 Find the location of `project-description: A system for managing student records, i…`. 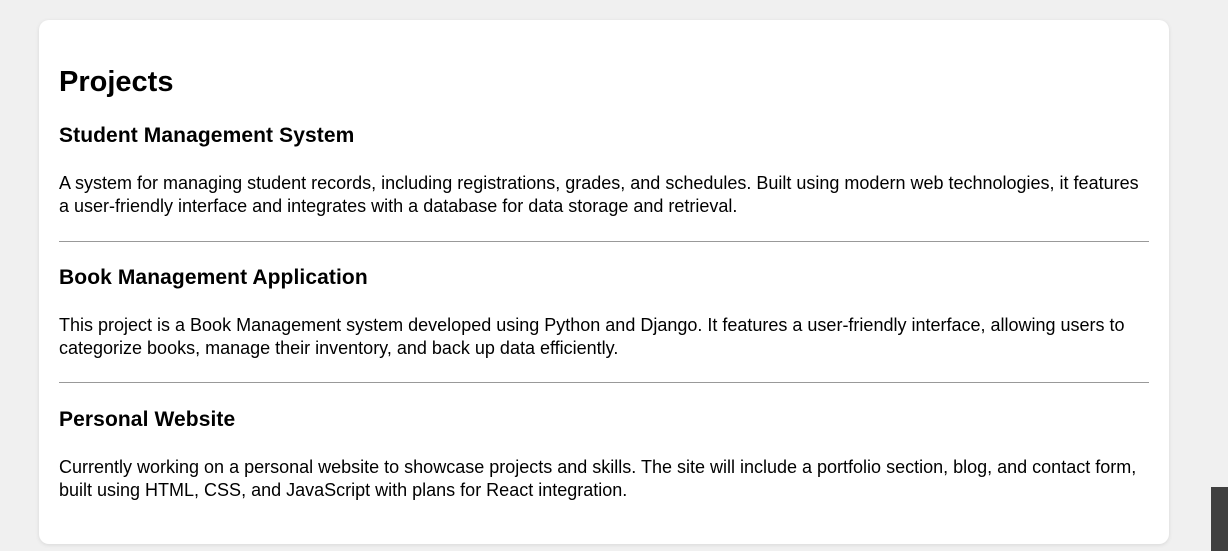

project-description: A system for managing student records, i… is located at coordinates (599, 194).